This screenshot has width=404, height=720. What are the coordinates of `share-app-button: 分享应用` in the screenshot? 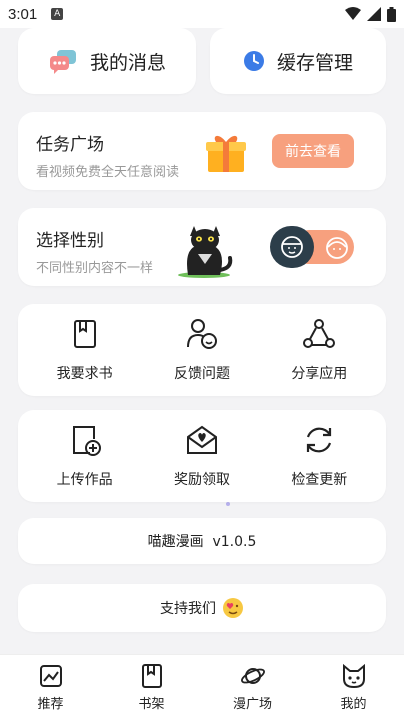 It's located at (319, 350).